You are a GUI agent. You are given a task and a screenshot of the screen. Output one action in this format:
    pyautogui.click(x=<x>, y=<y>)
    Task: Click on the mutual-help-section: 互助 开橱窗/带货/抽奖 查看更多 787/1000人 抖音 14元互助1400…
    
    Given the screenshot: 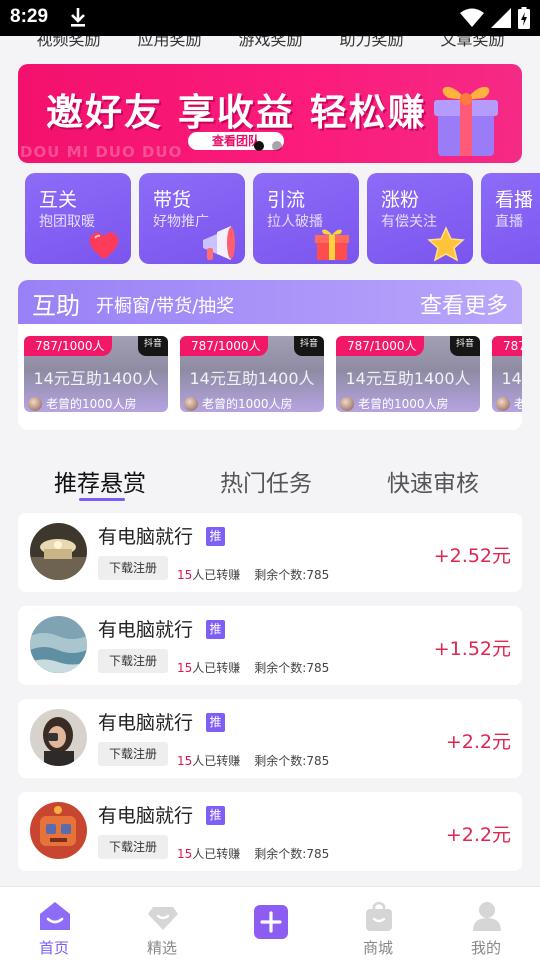 What is the action you would take?
    pyautogui.click(x=270, y=355)
    